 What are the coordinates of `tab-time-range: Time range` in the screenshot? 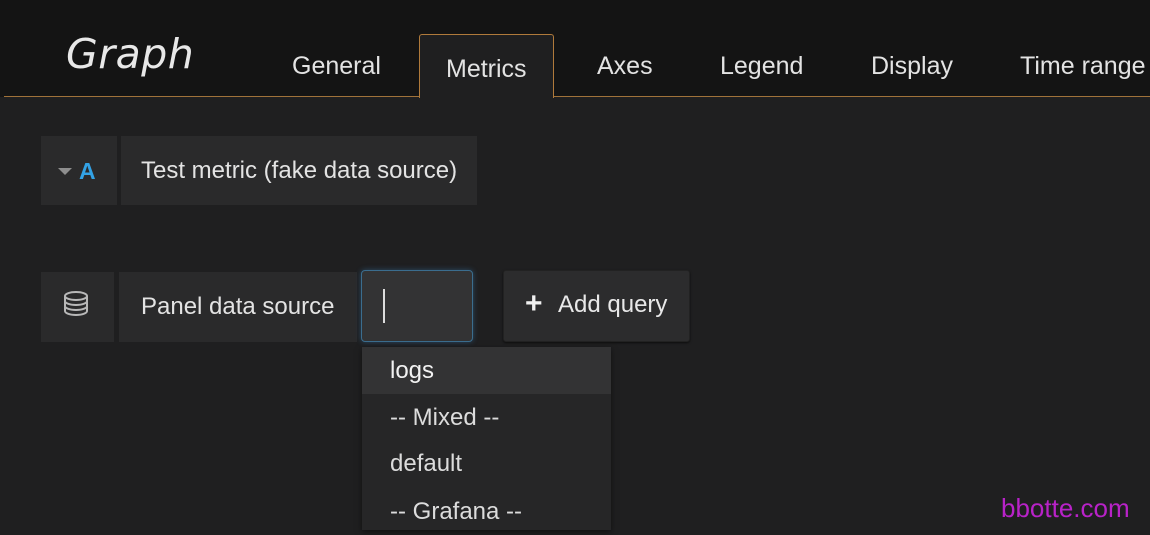 It's located at (1083, 66).